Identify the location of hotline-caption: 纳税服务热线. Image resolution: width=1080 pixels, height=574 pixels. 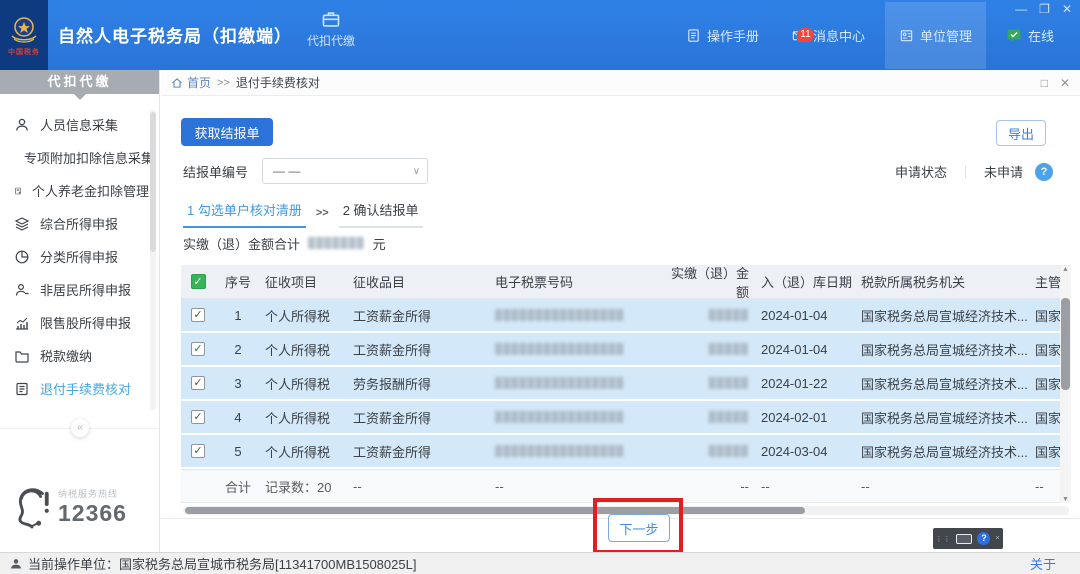
(88, 494).